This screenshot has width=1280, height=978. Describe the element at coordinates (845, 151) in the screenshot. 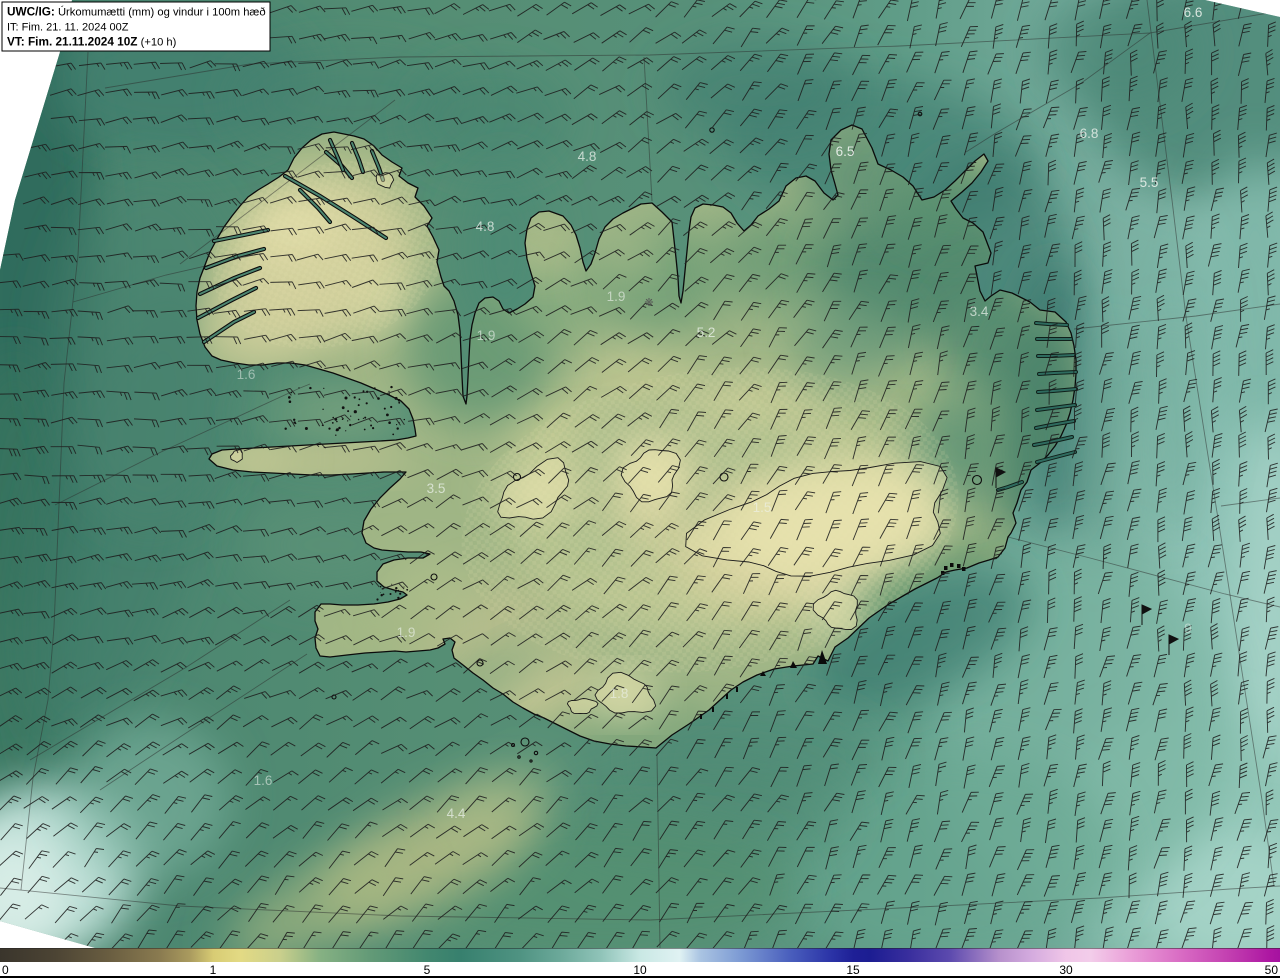

I see `svg-text: 6.5` at that location.